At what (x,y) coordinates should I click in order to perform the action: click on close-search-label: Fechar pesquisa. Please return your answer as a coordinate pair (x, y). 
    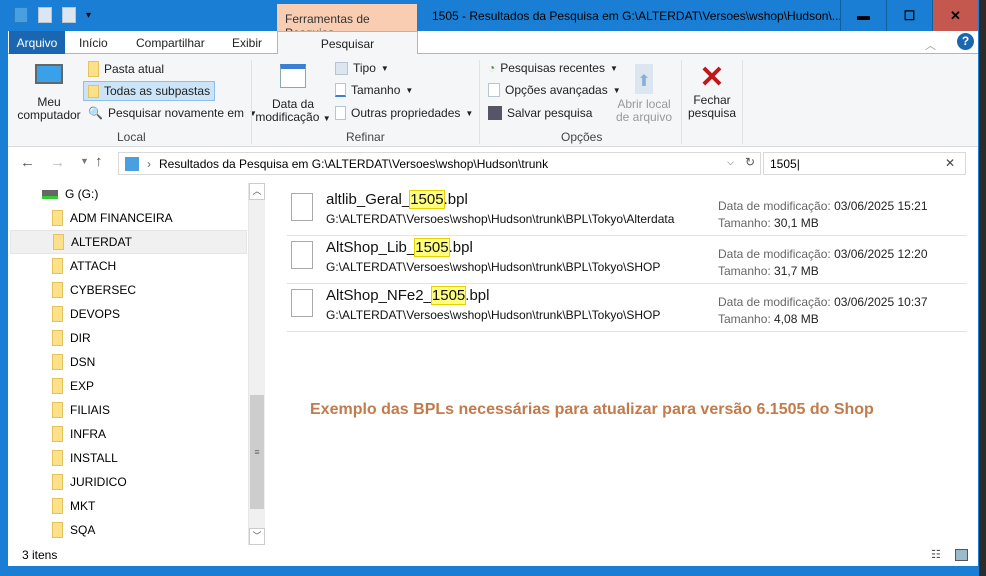
    Looking at the image, I should click on (712, 106).